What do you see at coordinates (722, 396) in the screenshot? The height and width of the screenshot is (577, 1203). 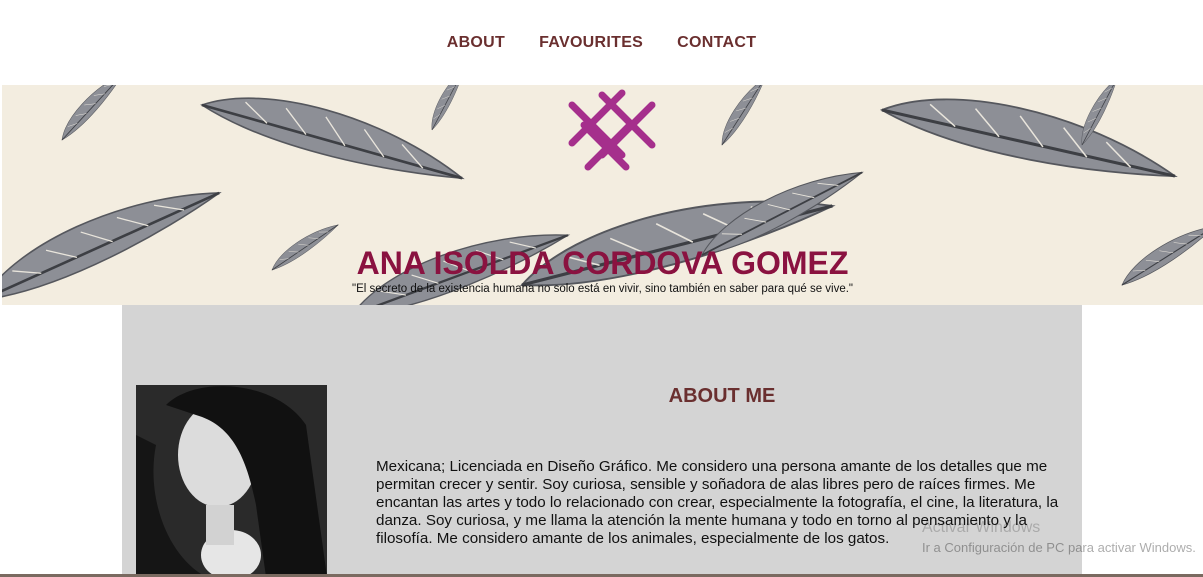 I see `about-heading: ABOUT ME` at bounding box center [722, 396].